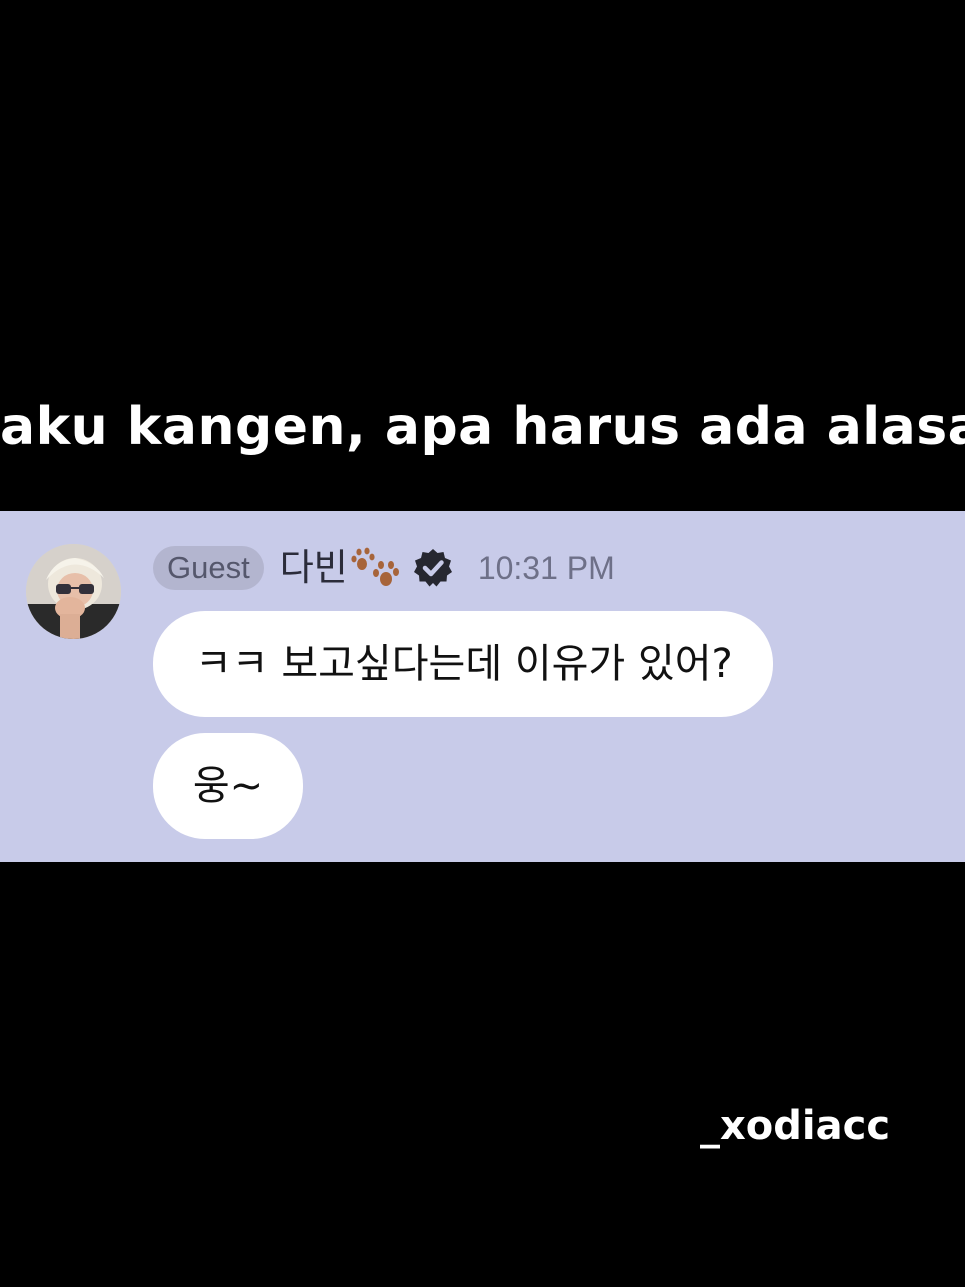 This screenshot has width=965, height=1287. I want to click on avatar-image, so click(73, 591).